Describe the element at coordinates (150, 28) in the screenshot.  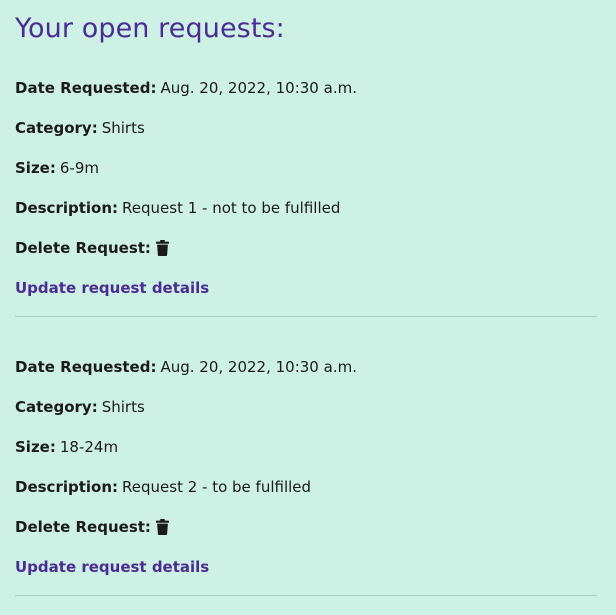
I see `page-title: Your open requests:` at that location.